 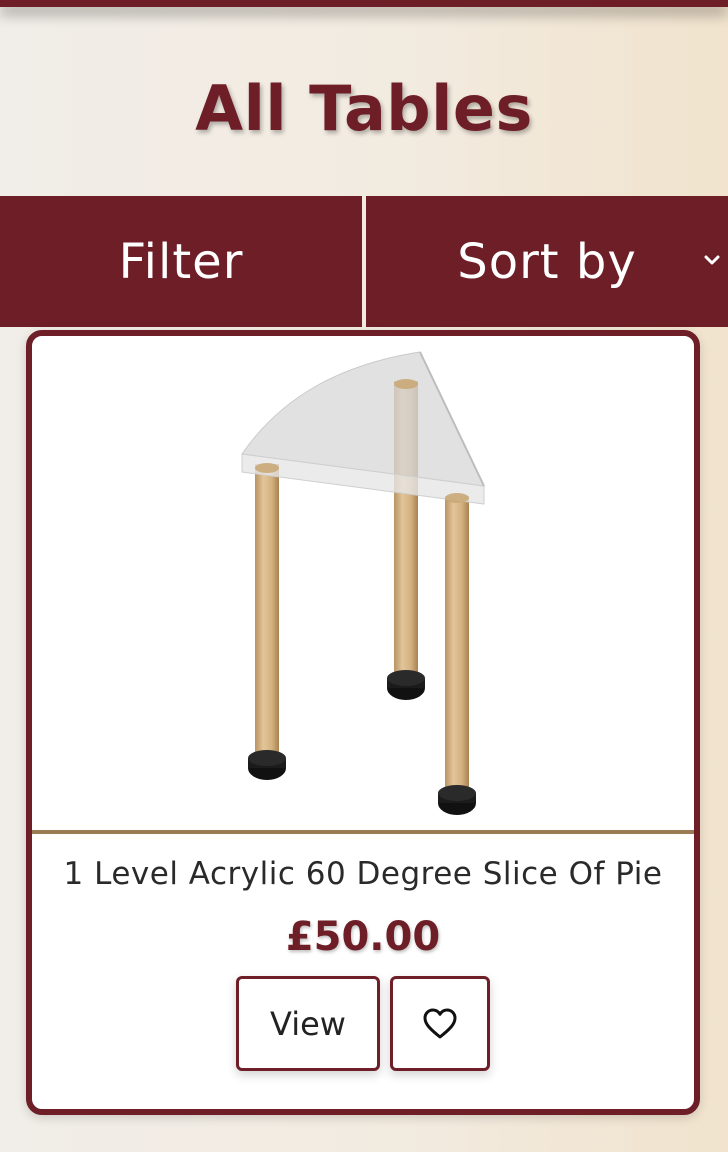 I want to click on product-name: 1 Level Acrylic 60 Degree Slice Of Pie, so click(x=363, y=874).